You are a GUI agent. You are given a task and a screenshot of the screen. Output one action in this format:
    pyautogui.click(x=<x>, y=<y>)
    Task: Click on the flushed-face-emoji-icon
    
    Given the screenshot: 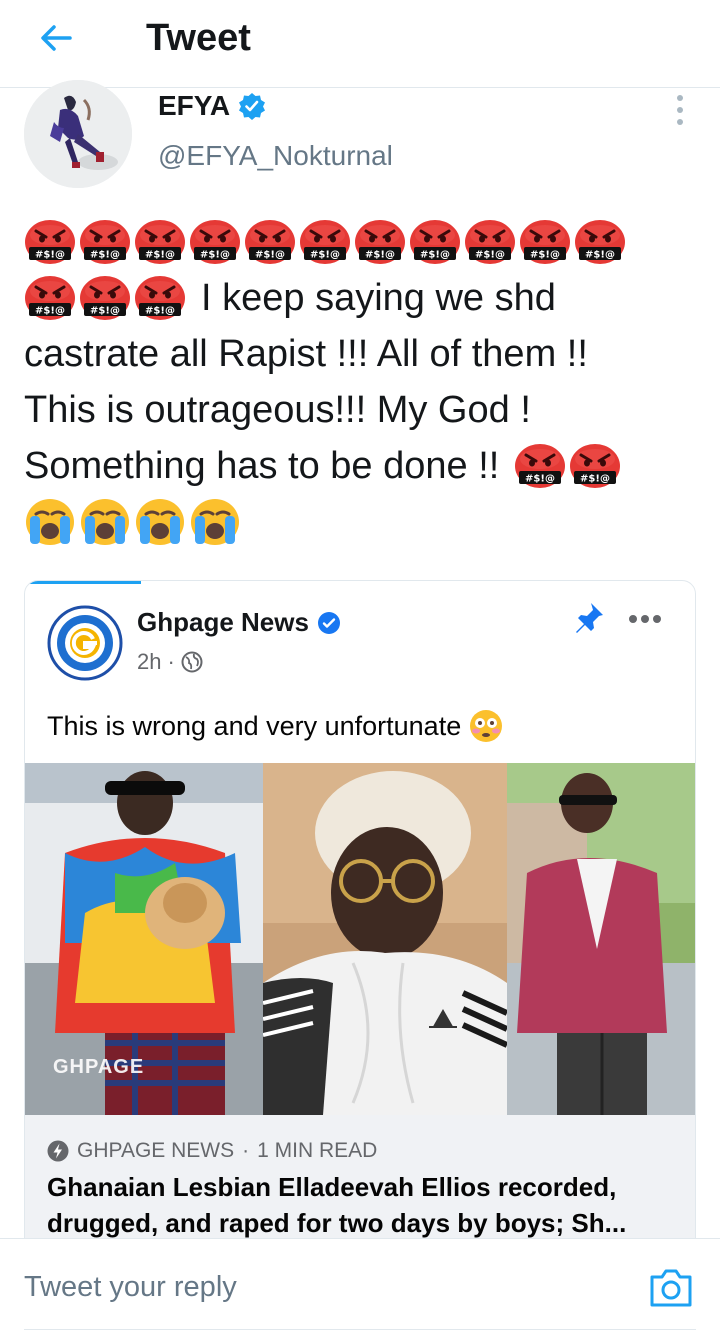 What is the action you would take?
    pyautogui.click(x=486, y=726)
    